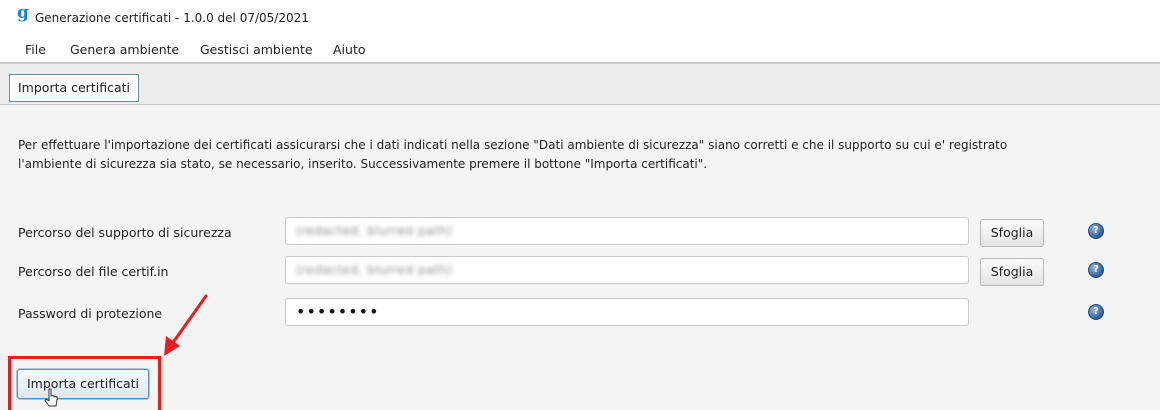 This screenshot has width=1160, height=410. Describe the element at coordinates (1012, 272) in the screenshot. I see `browse-certif-file-button: Sfoglia` at that location.